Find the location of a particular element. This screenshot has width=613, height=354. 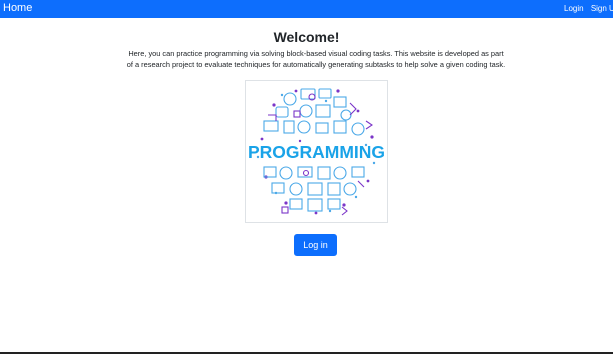

login-link: Login is located at coordinates (574, 8).